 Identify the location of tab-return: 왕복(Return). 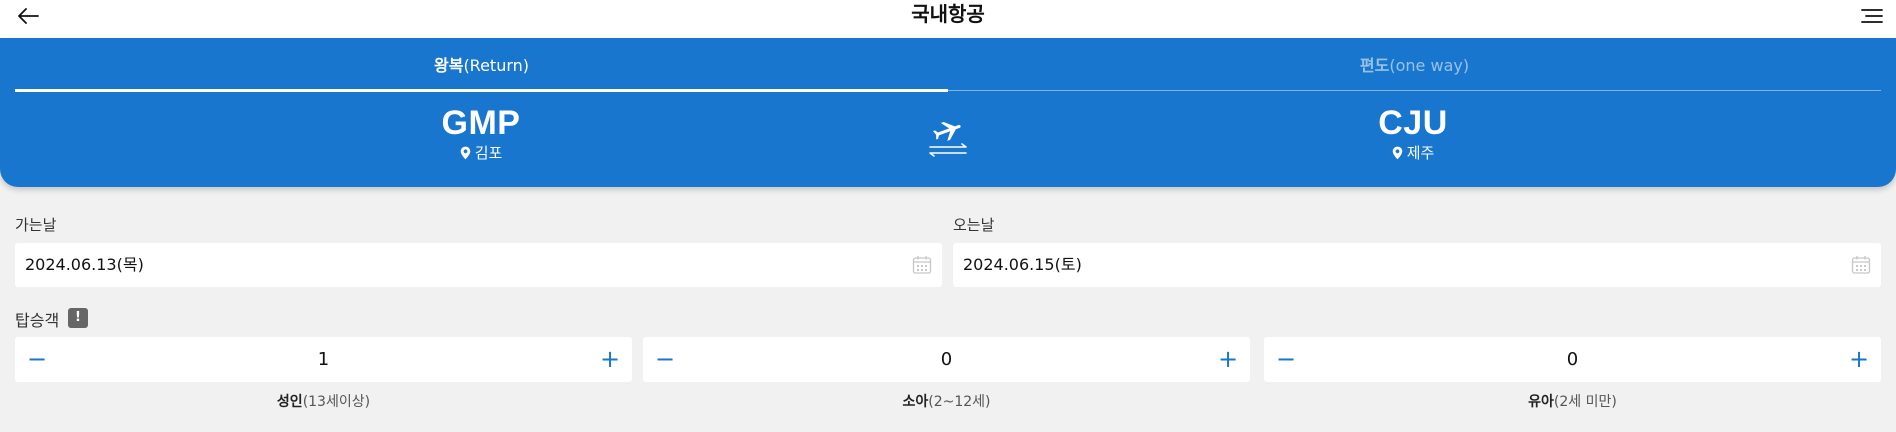
(481, 72).